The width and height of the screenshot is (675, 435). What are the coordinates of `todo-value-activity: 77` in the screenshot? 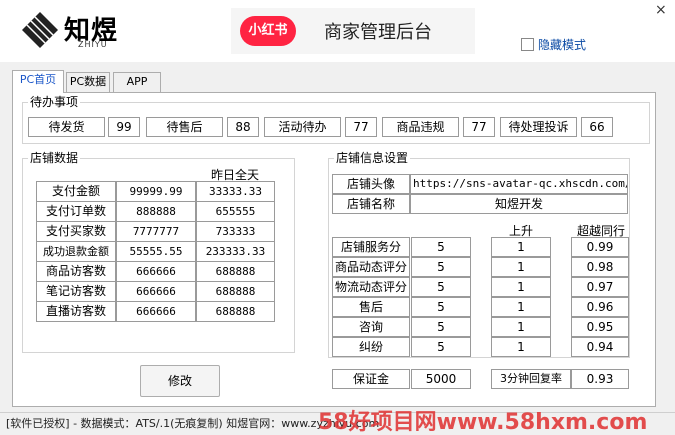 It's located at (361, 127).